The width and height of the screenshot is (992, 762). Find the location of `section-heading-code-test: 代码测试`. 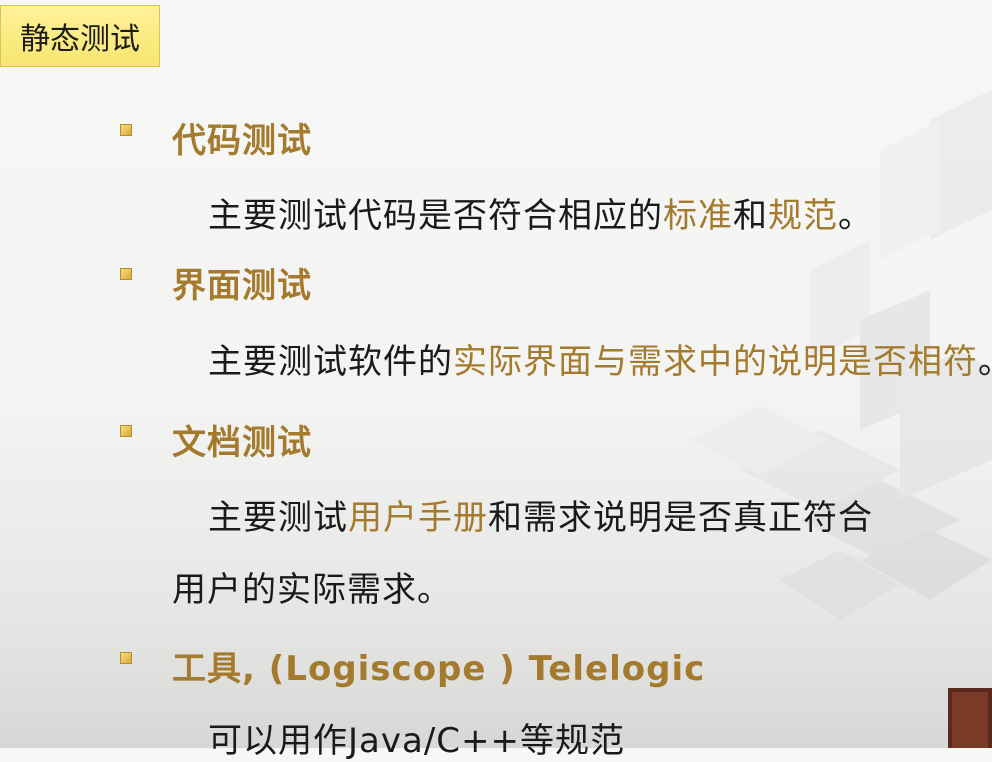

section-heading-code-test: 代码测试 is located at coordinates (242, 141).